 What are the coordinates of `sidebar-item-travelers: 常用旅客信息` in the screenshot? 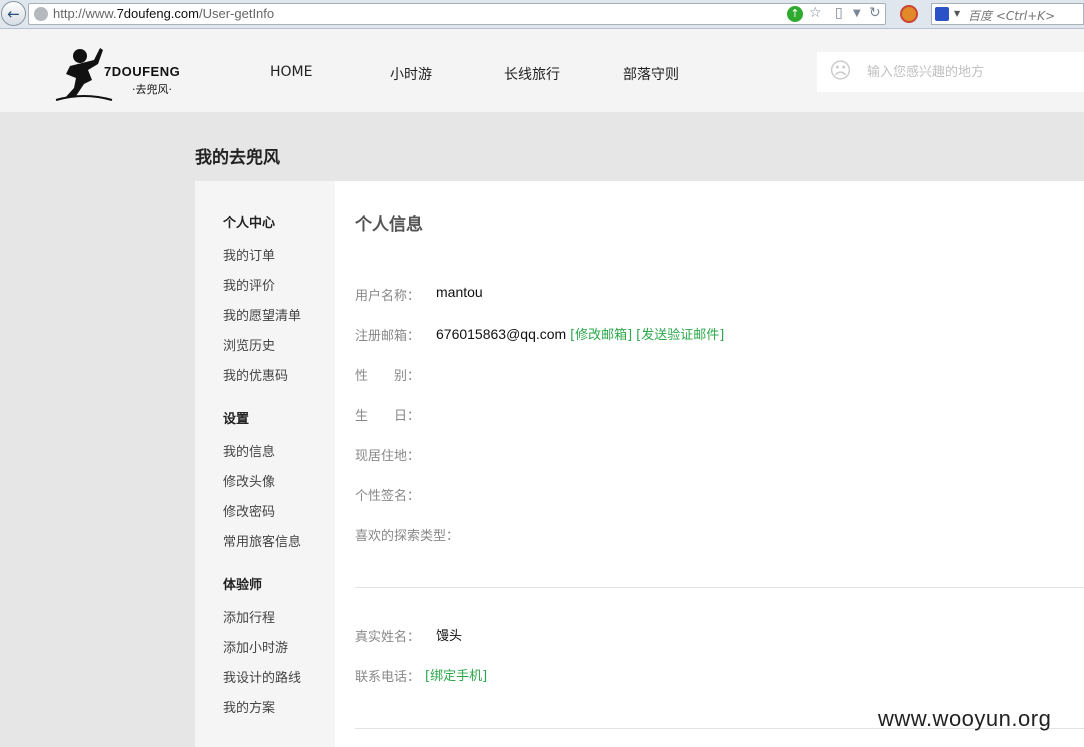 It's located at (262, 540).